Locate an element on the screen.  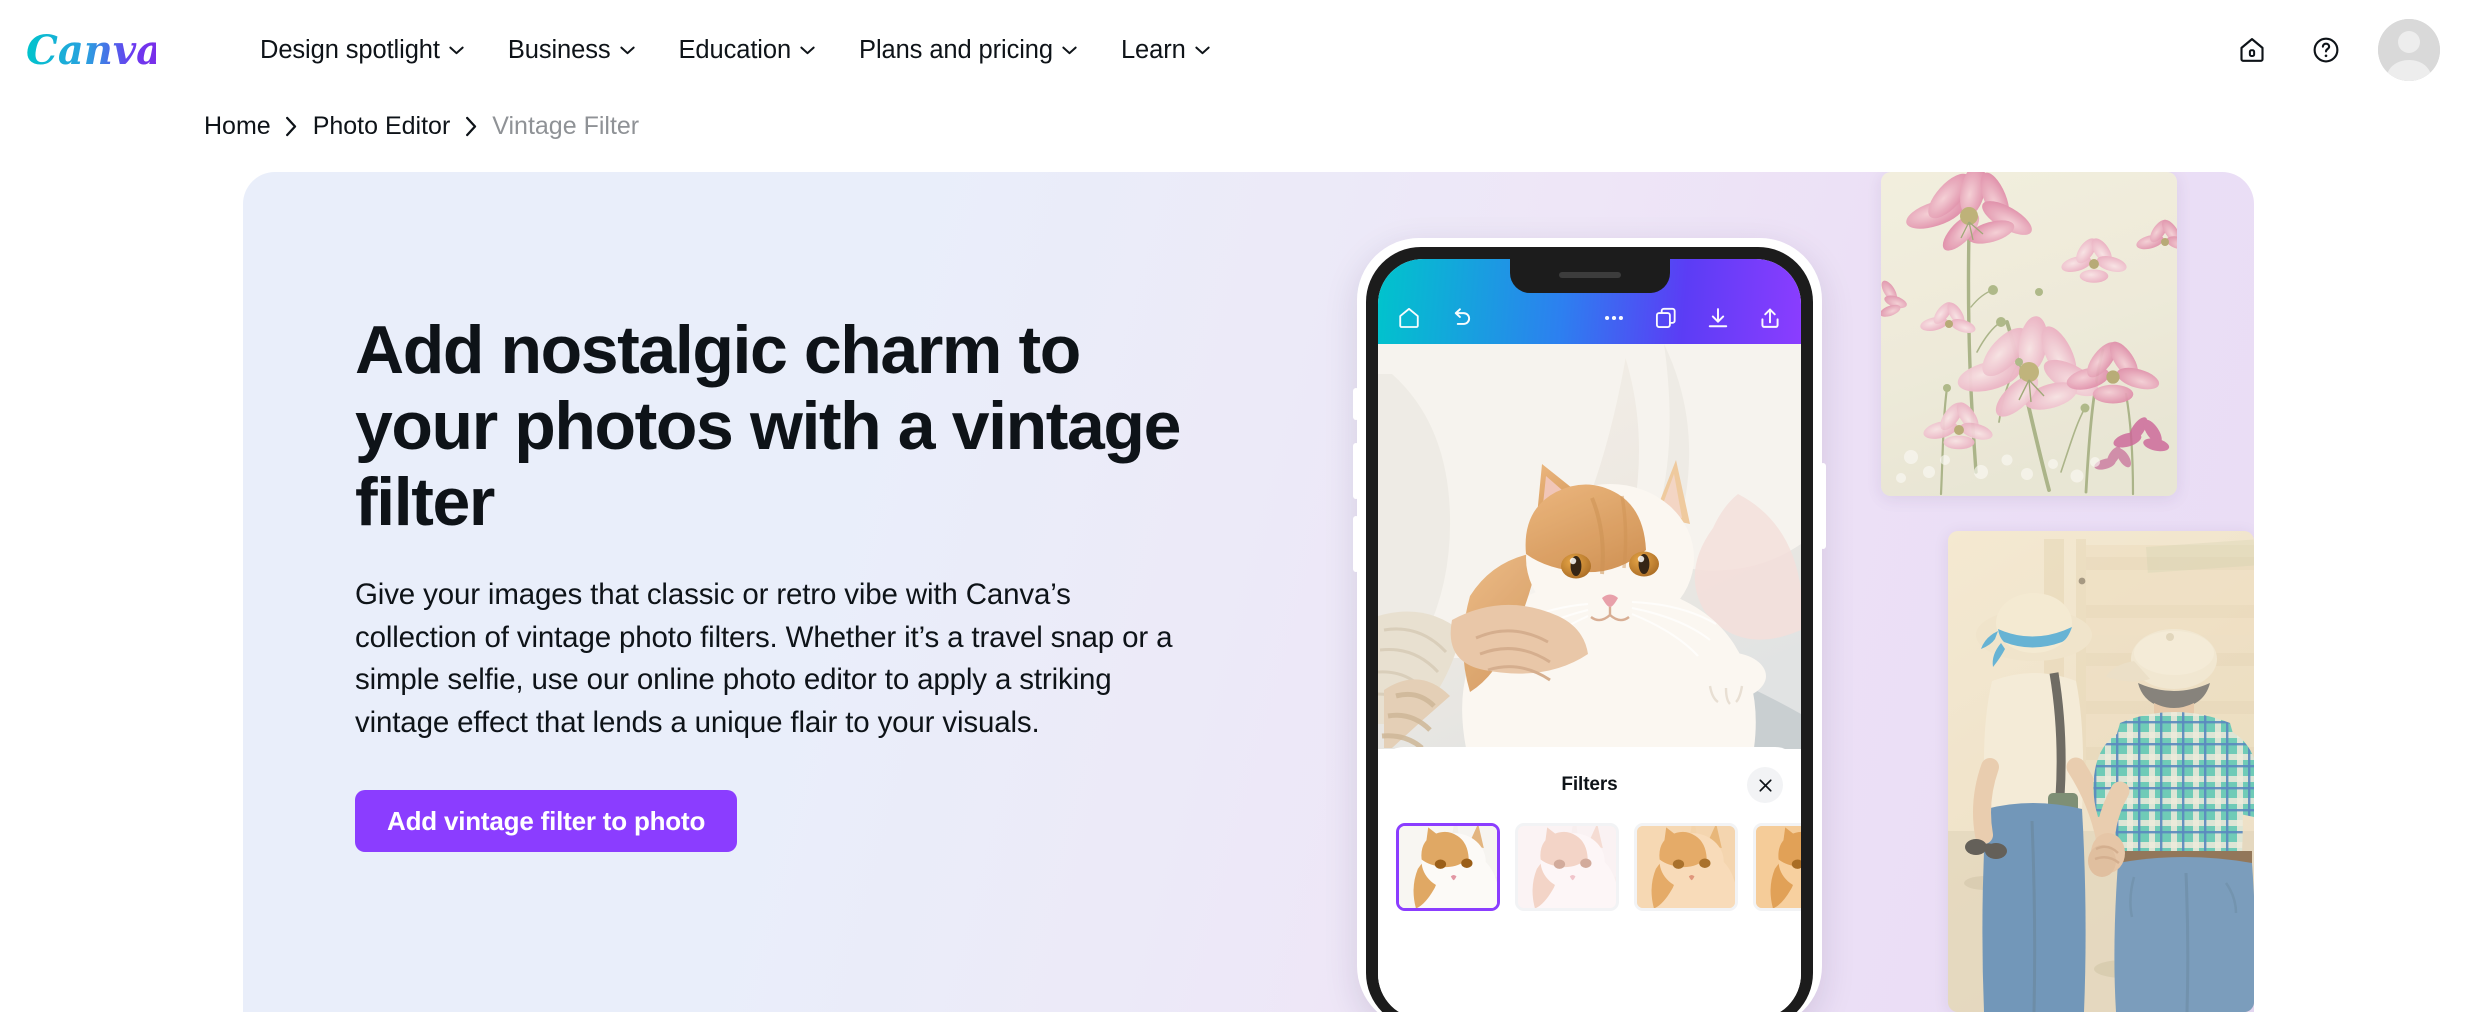
cat-photo-graphic is located at coordinates (1589, 546).